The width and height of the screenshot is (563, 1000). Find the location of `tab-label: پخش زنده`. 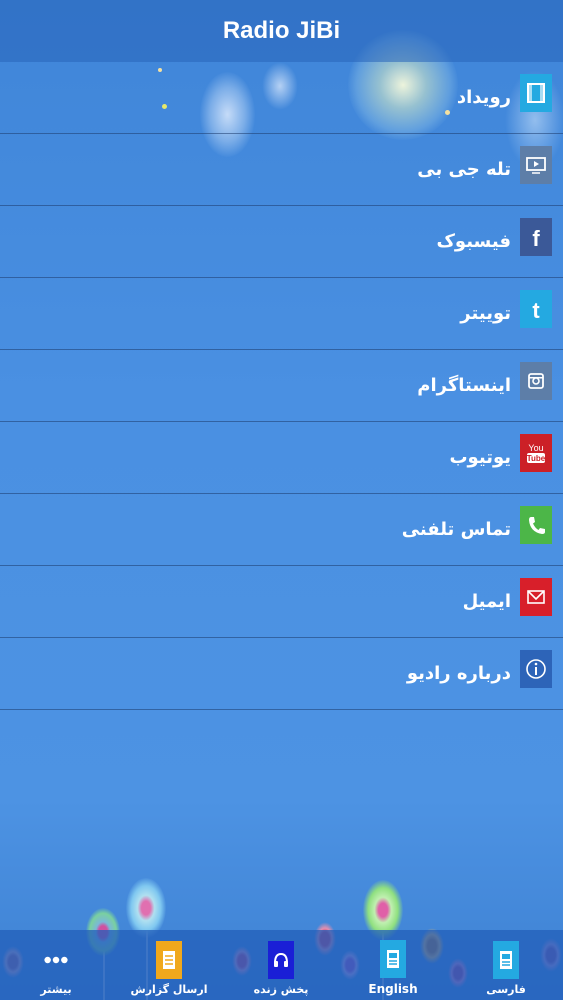

tab-label: پخش زنده is located at coordinates (281, 989).